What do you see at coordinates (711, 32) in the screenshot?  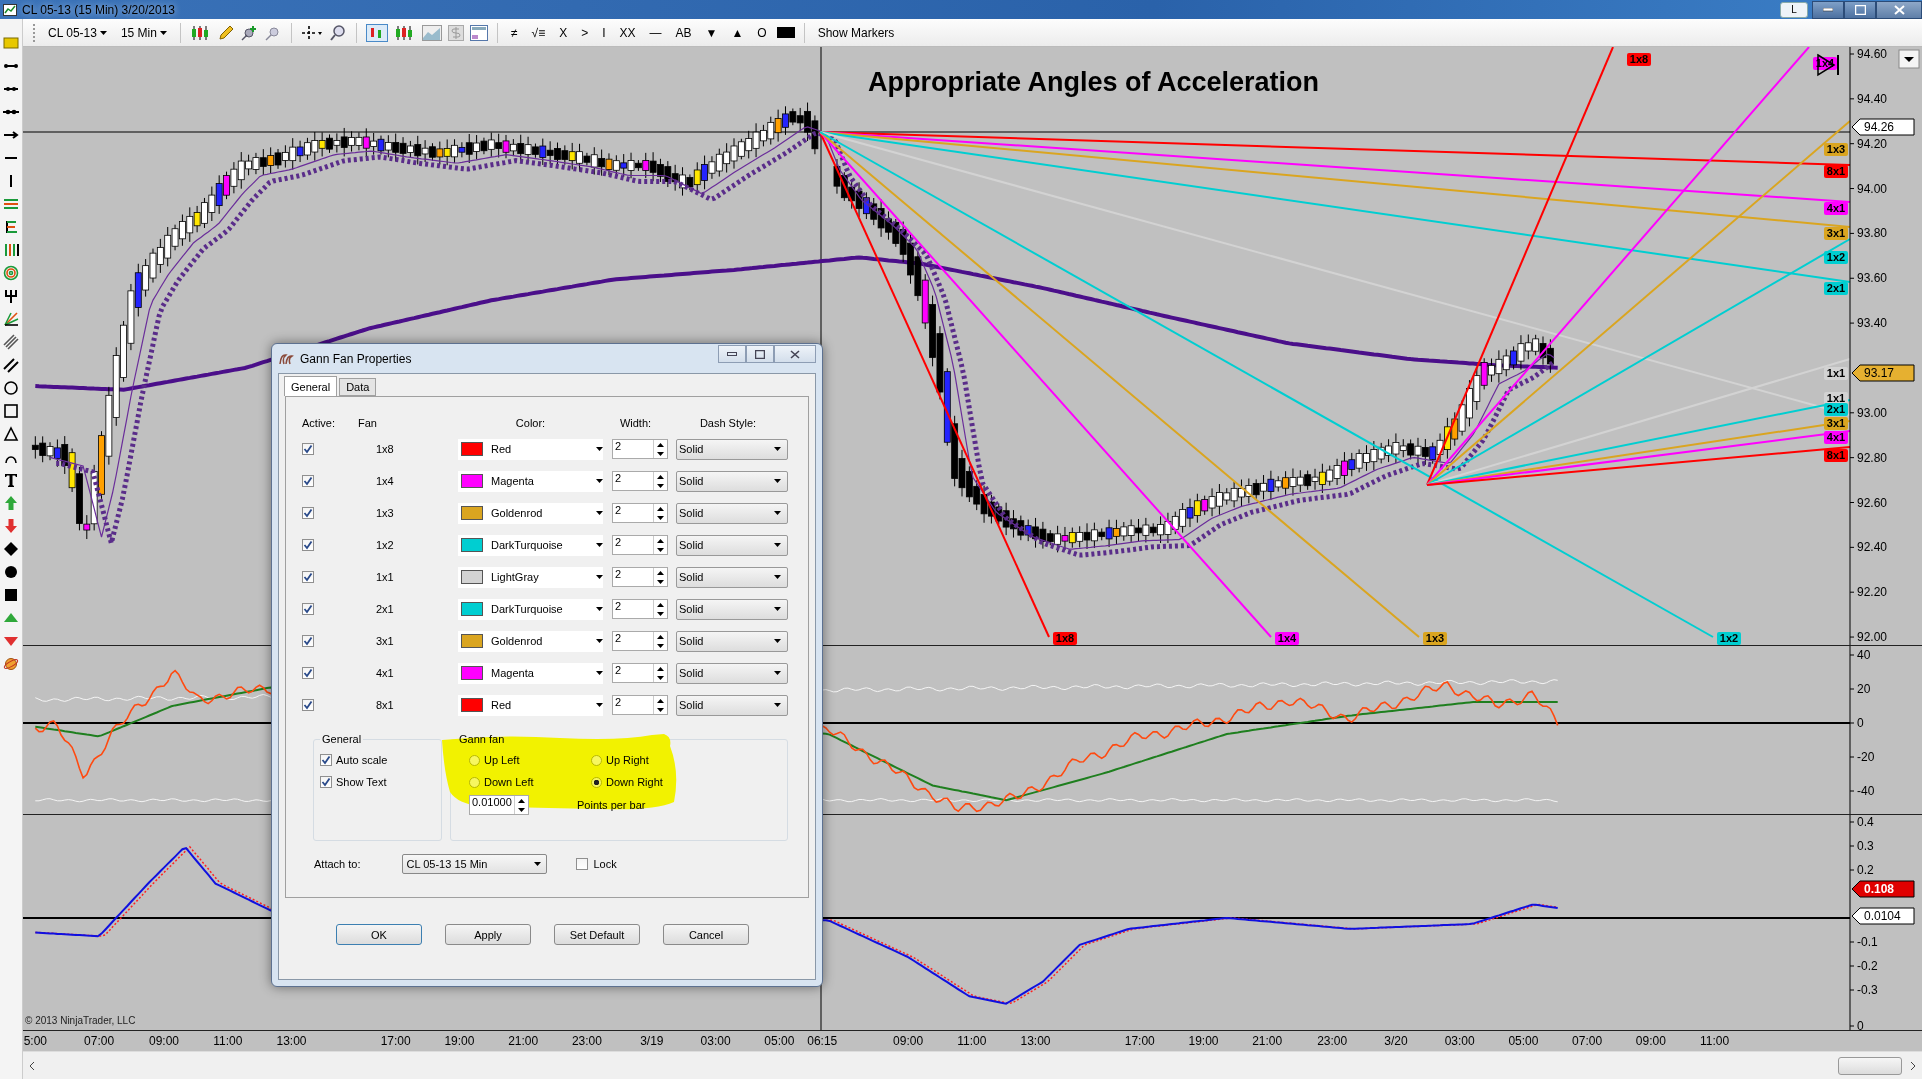 I see `text-tool-button: ▼` at bounding box center [711, 32].